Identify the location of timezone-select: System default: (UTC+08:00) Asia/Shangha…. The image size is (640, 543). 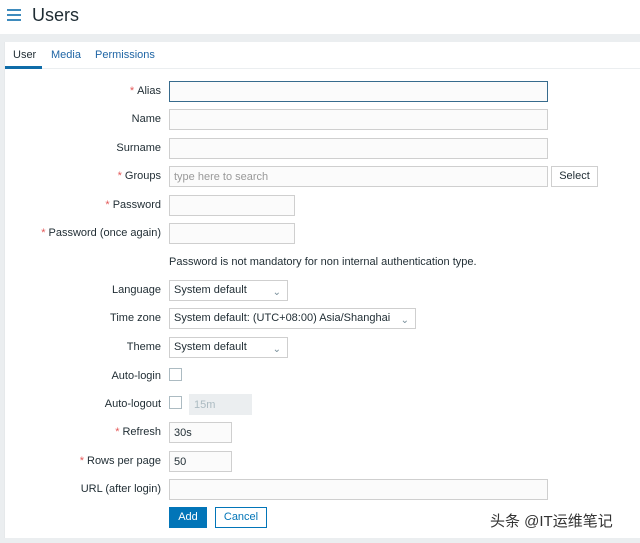
(292, 318).